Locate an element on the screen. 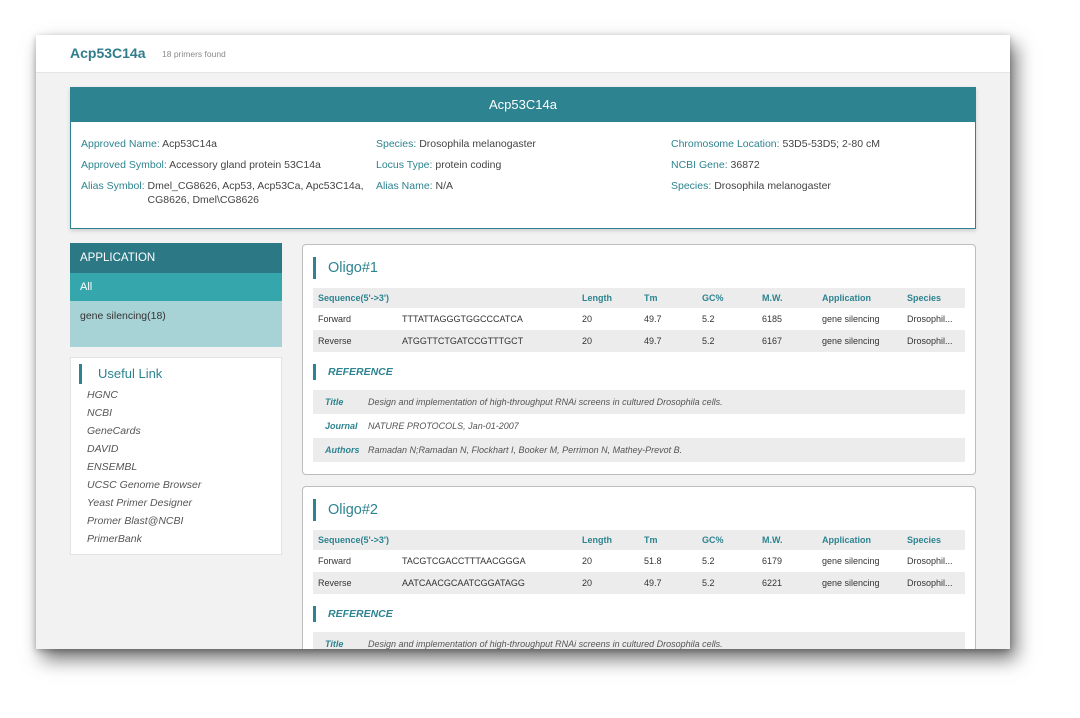 This screenshot has width=1080, height=718. oligo-title: Oligo#1 is located at coordinates (345, 268).